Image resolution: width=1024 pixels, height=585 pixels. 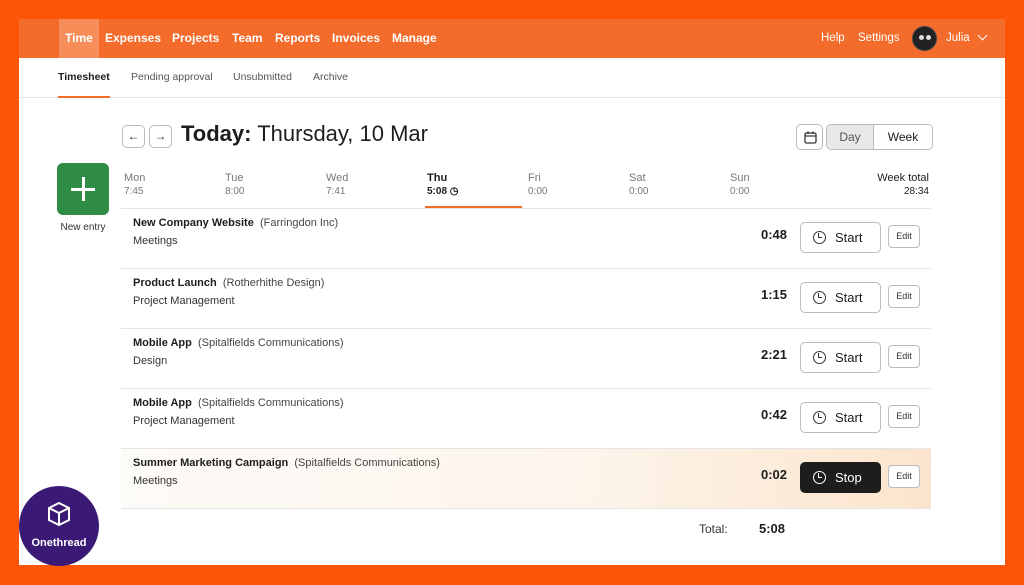 I want to click on entry-duration: 0:42, so click(x=773, y=414).